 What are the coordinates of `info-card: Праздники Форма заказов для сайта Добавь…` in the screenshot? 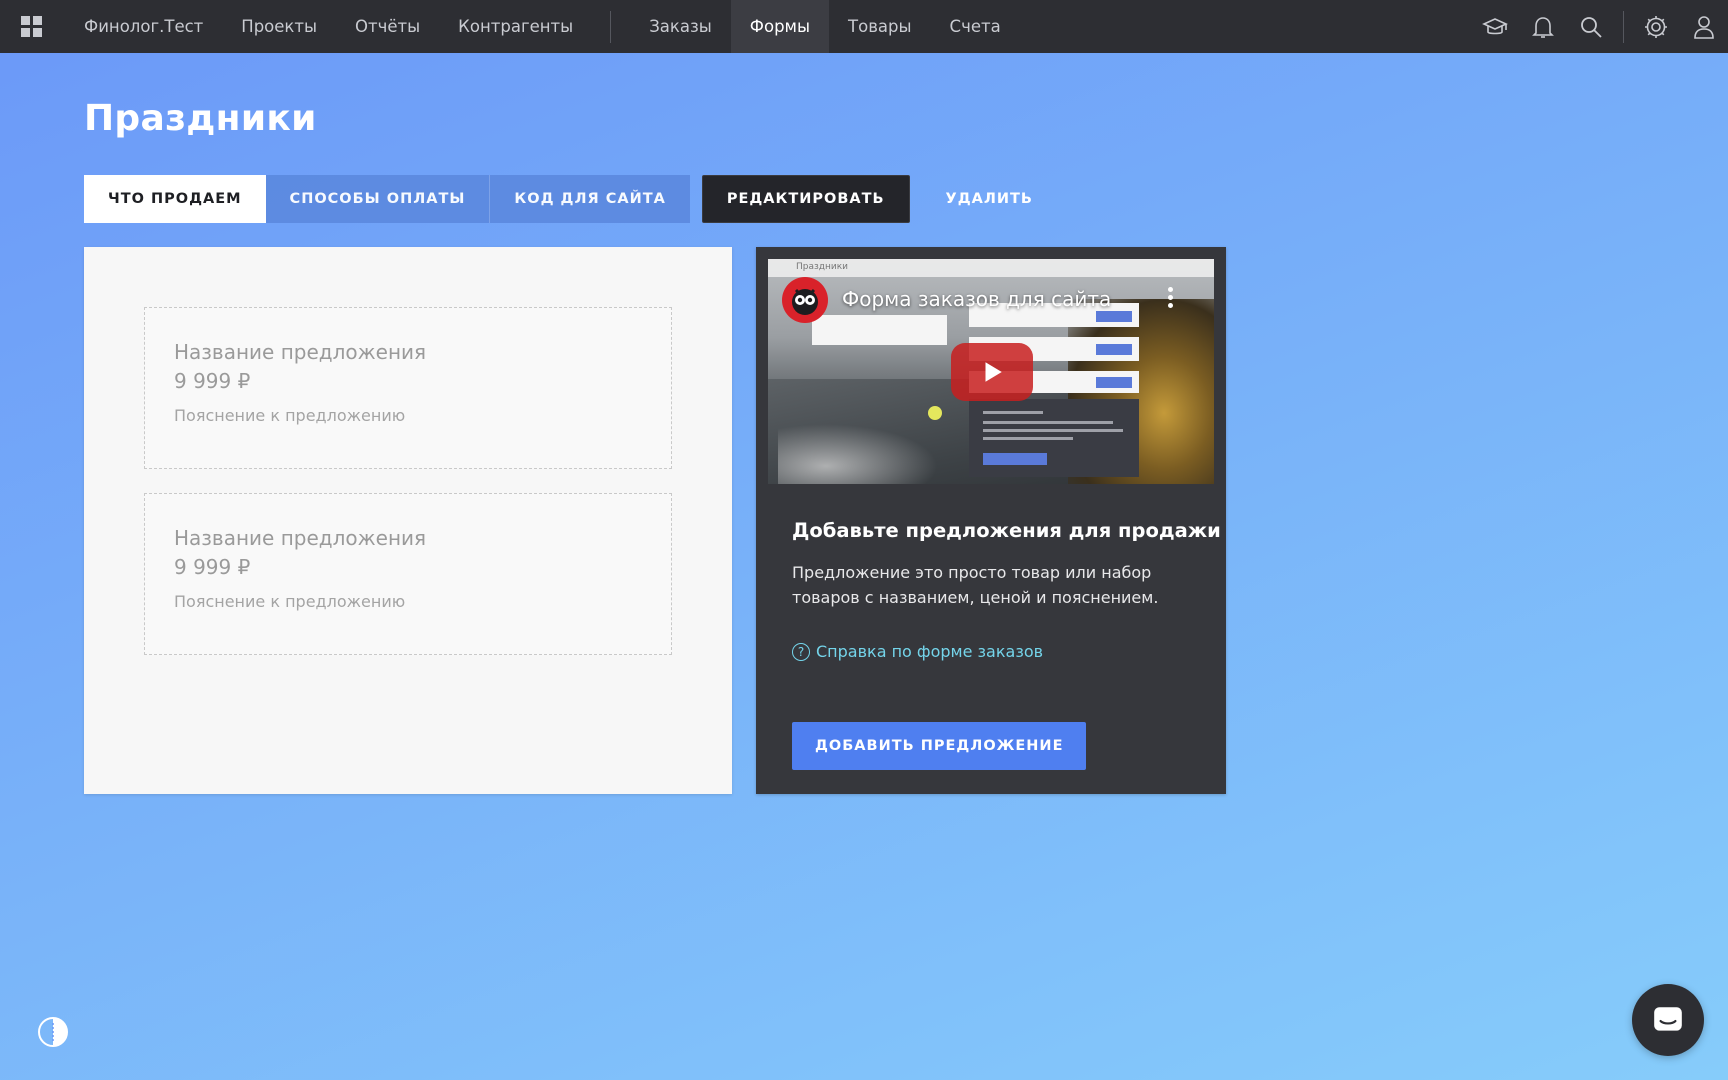 It's located at (991, 520).